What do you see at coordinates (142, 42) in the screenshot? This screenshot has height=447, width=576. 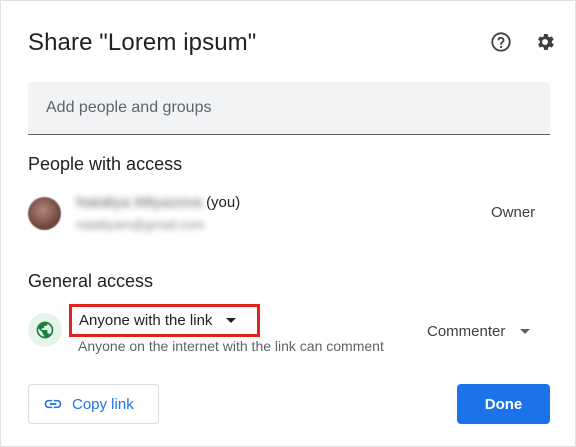 I see `dialog-title: Share "Lorem ipsum"` at bounding box center [142, 42].